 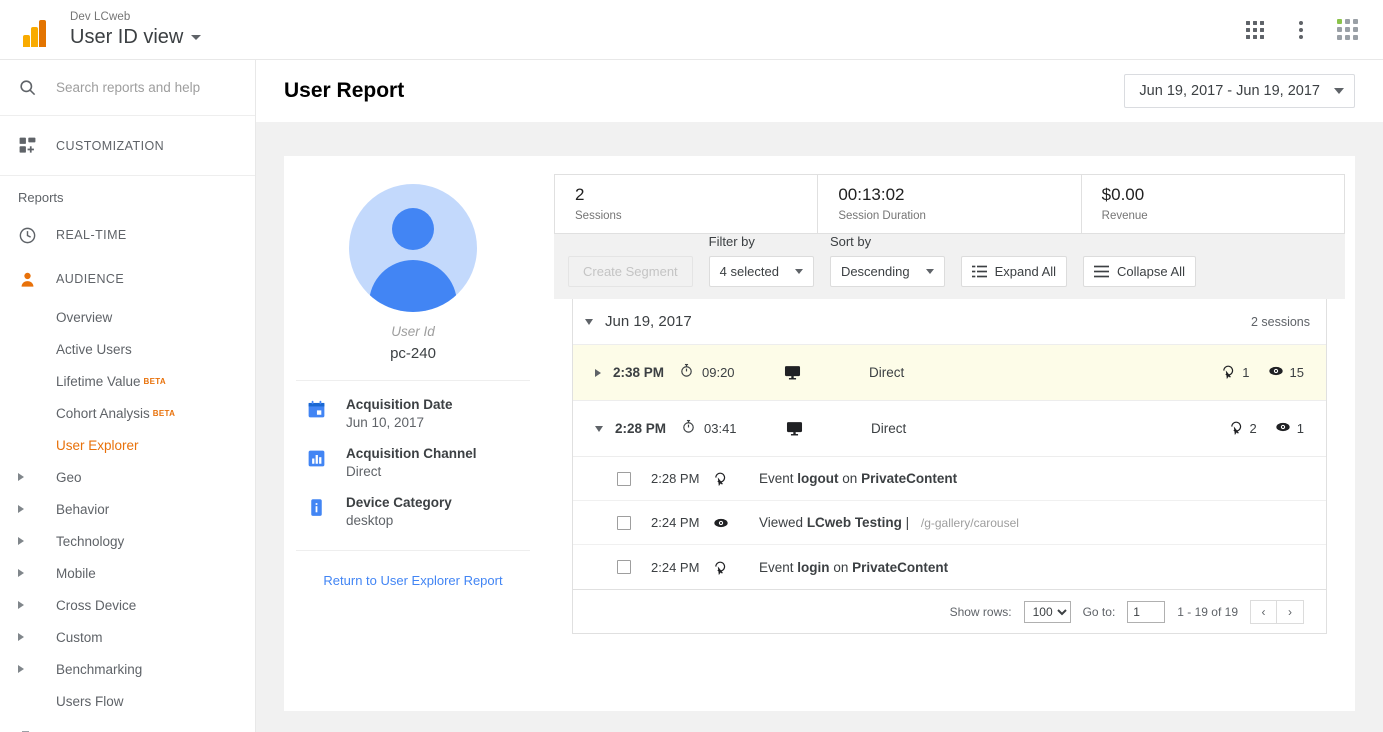 I want to click on sidebar-item-real-time: REAL-TIME, so click(x=127, y=235).